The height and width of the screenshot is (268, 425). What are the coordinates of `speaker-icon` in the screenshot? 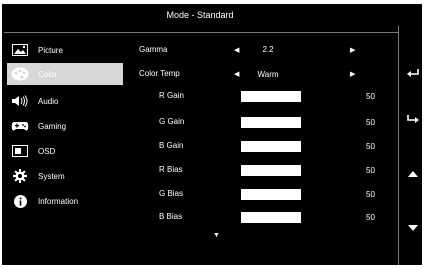 It's located at (20, 101).